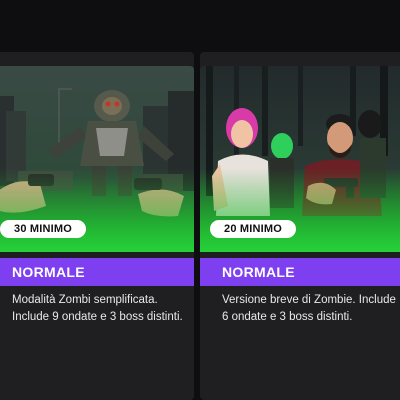  I want to click on duration-badge: 20 MINIMO, so click(253, 229).